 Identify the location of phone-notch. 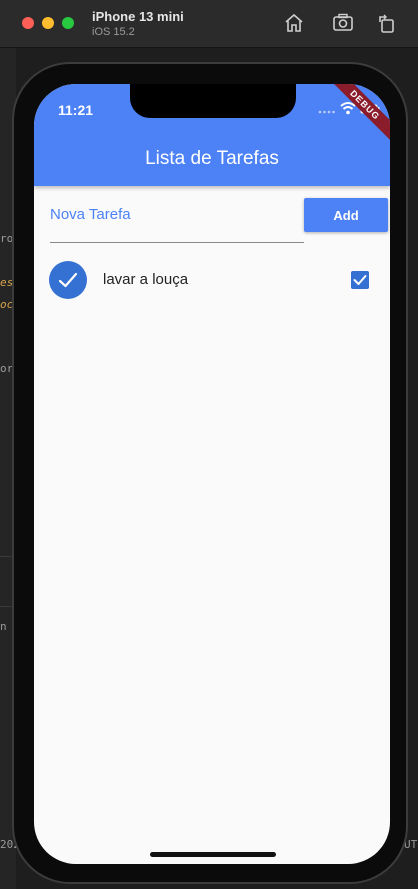
(213, 101).